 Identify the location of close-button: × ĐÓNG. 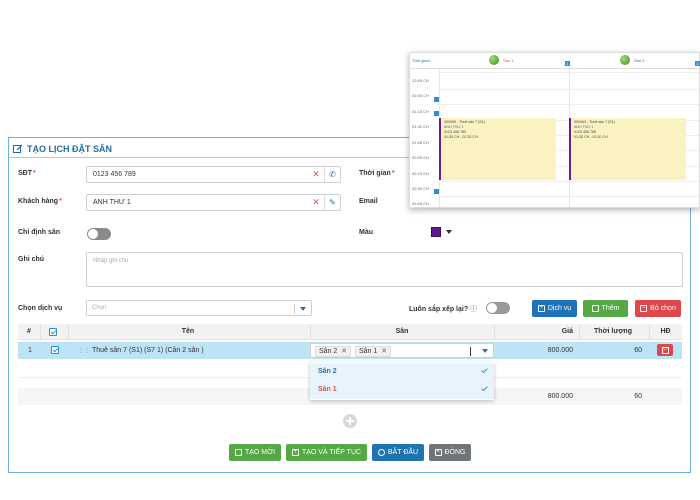
(450, 452).